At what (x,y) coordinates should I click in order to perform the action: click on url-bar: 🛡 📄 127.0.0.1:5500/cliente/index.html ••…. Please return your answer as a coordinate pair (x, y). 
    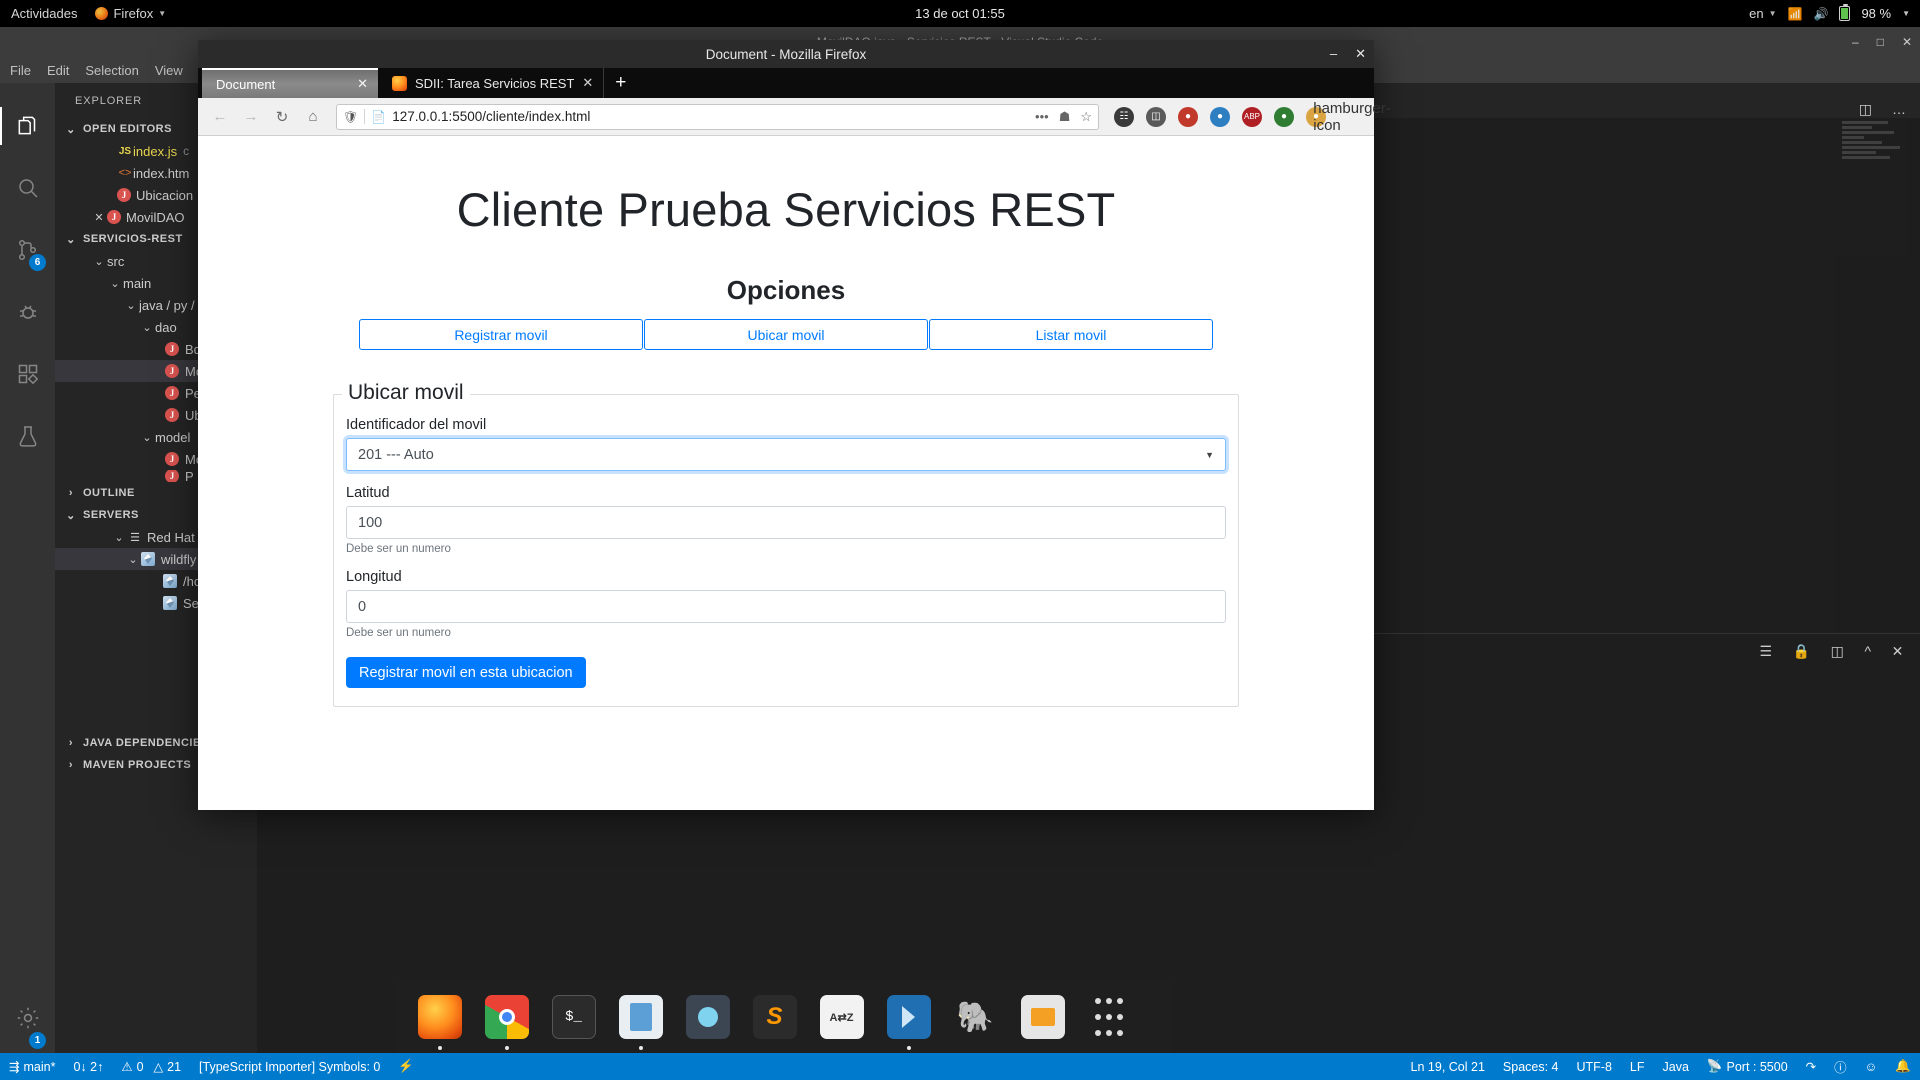
    Looking at the image, I should click on (717, 116).